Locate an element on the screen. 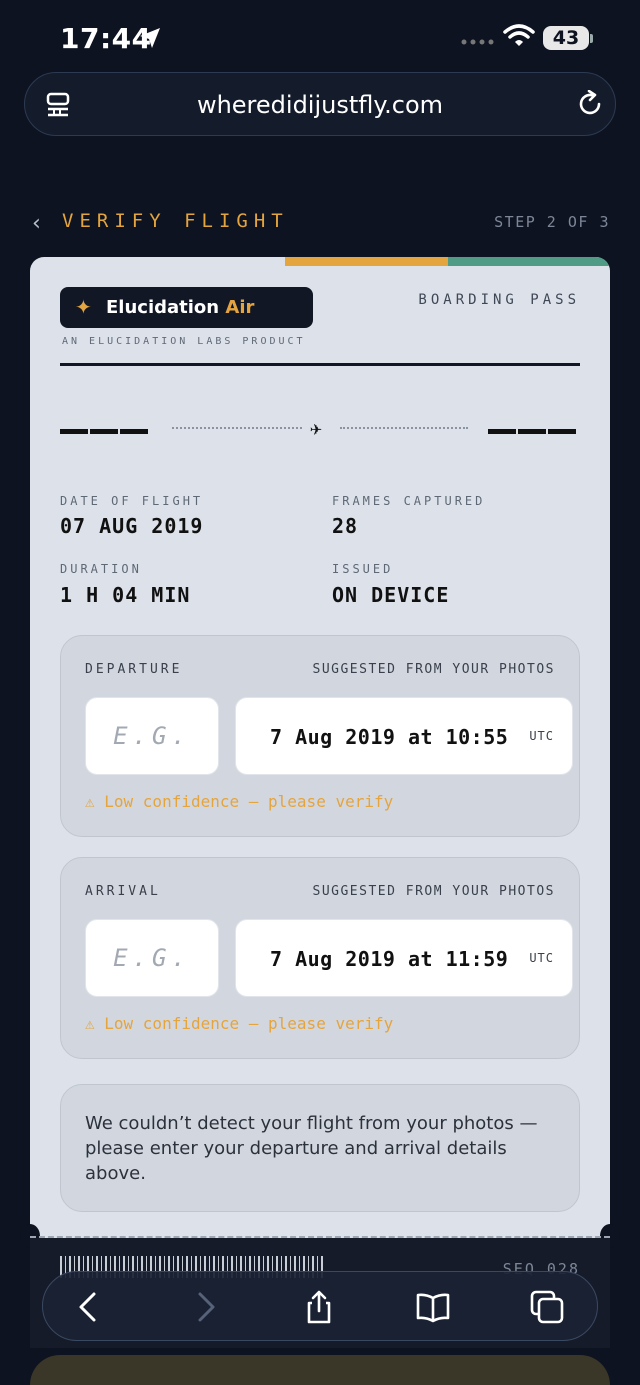 This screenshot has width=640, height=1385. airplane-icon: ✈ is located at coordinates (316, 428).